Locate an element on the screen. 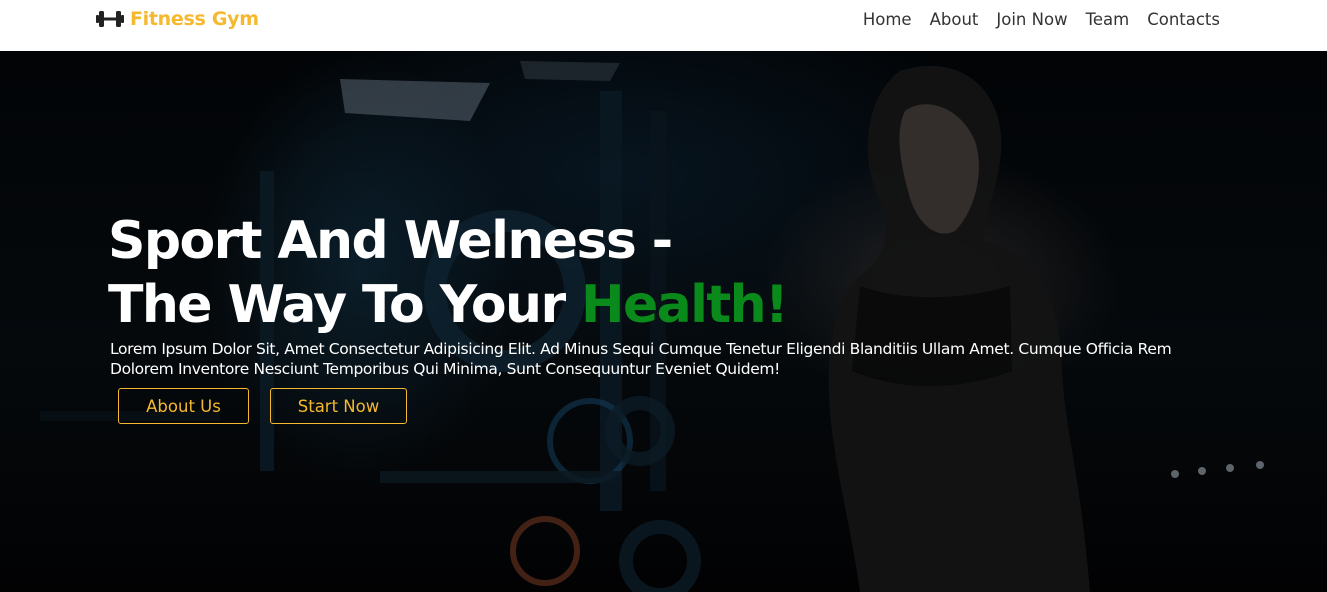  brand-logo-link: Fitness Gym is located at coordinates (177, 19).